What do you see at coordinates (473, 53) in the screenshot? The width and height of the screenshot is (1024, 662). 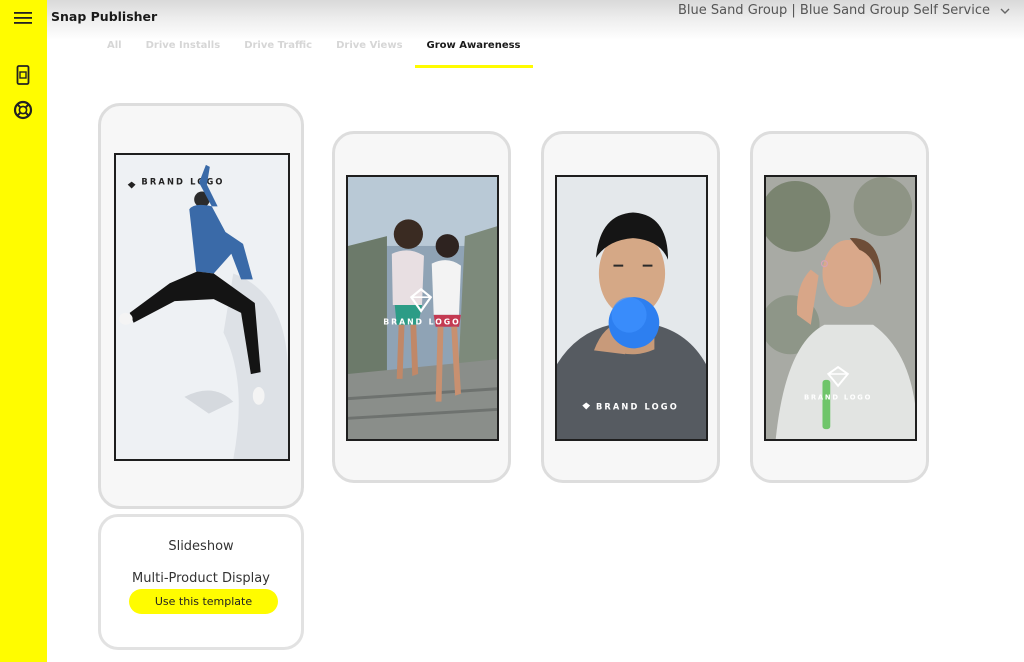 I see `tab-grow-awareness: Grow Awareness` at bounding box center [473, 53].